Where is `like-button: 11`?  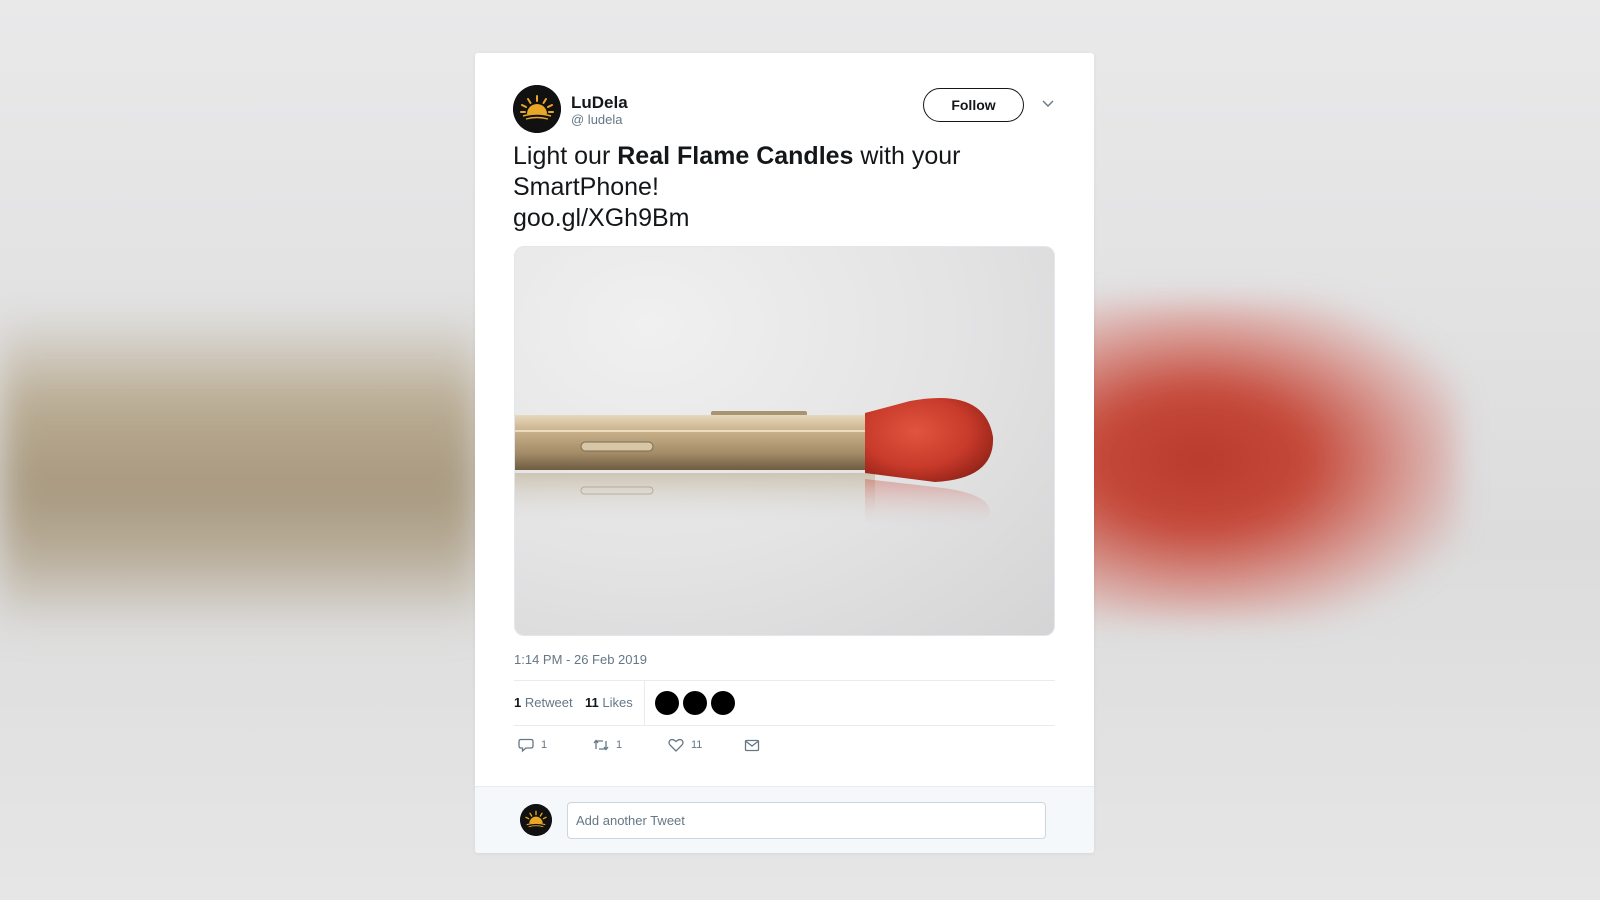
like-button: 11 is located at coordinates (684, 745).